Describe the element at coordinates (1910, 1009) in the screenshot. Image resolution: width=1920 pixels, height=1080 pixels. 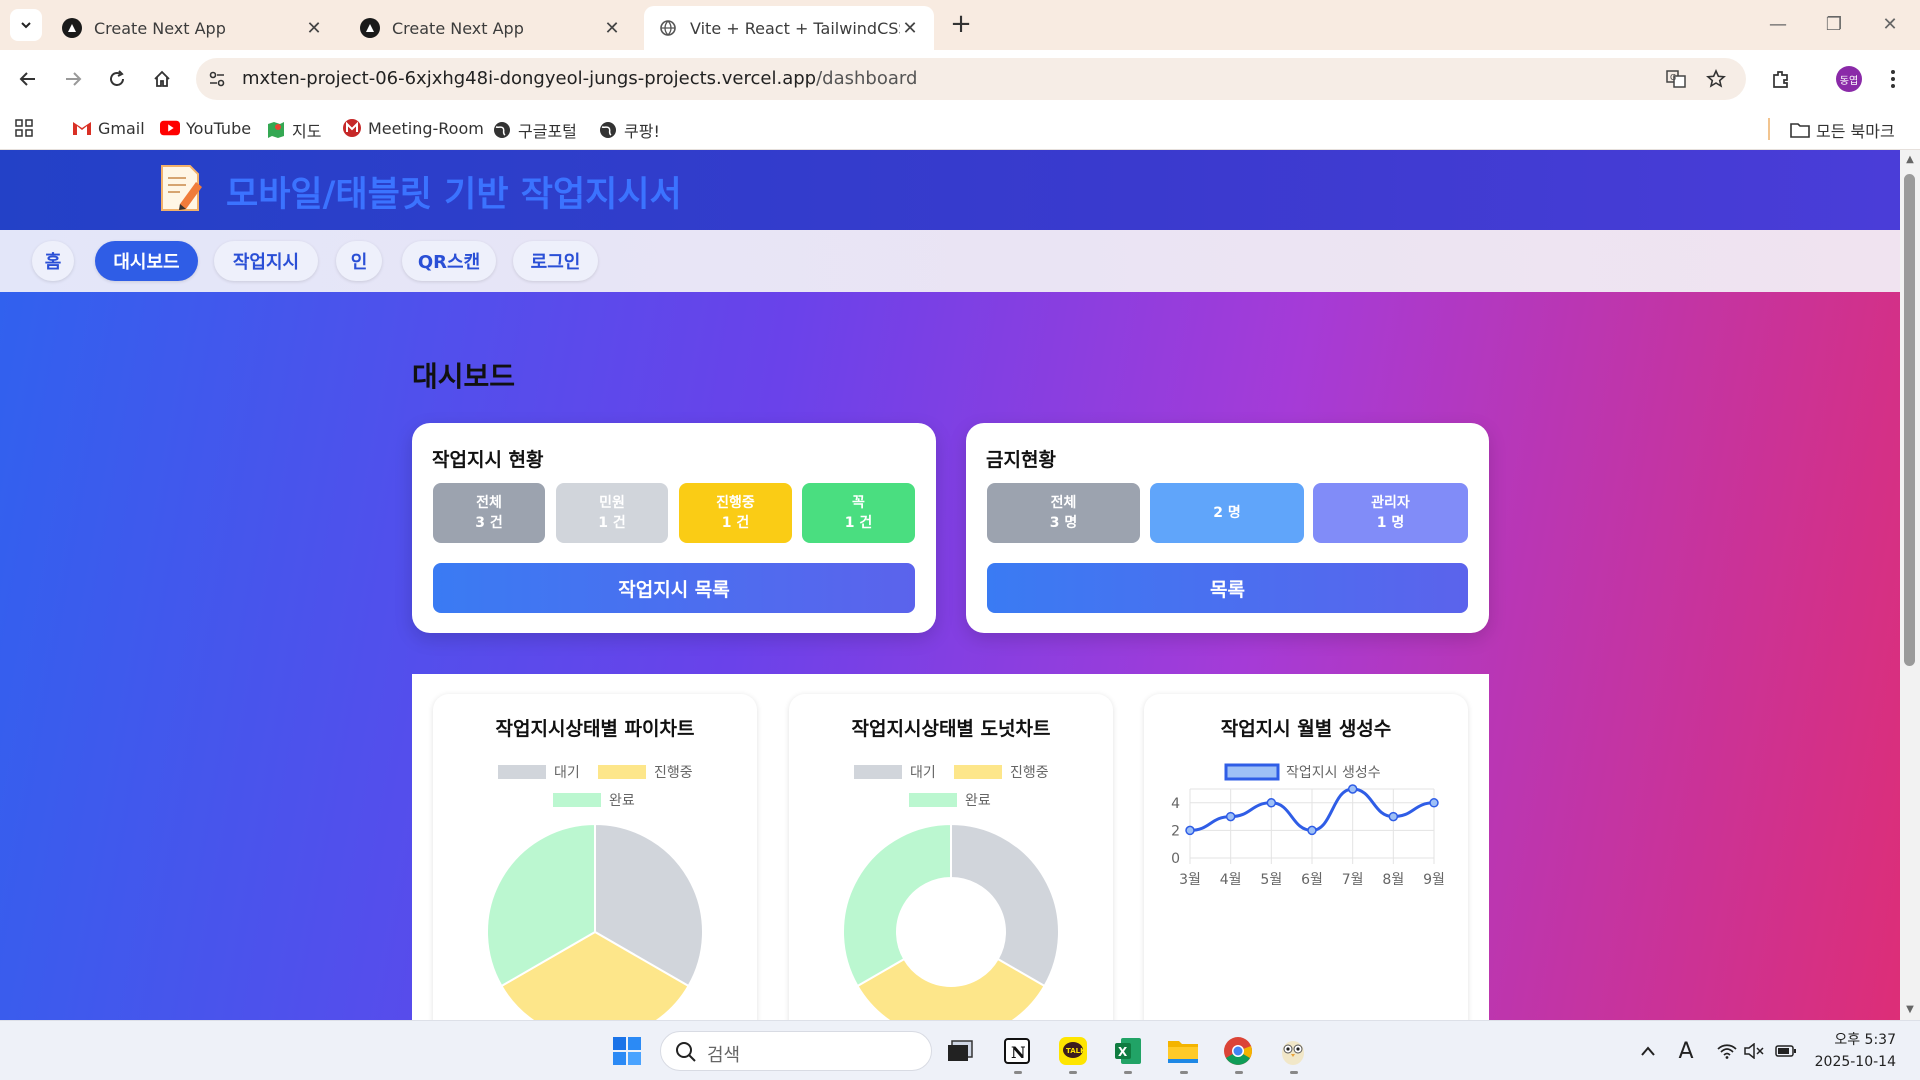
I see `scroll-down-icon: ▼` at that location.